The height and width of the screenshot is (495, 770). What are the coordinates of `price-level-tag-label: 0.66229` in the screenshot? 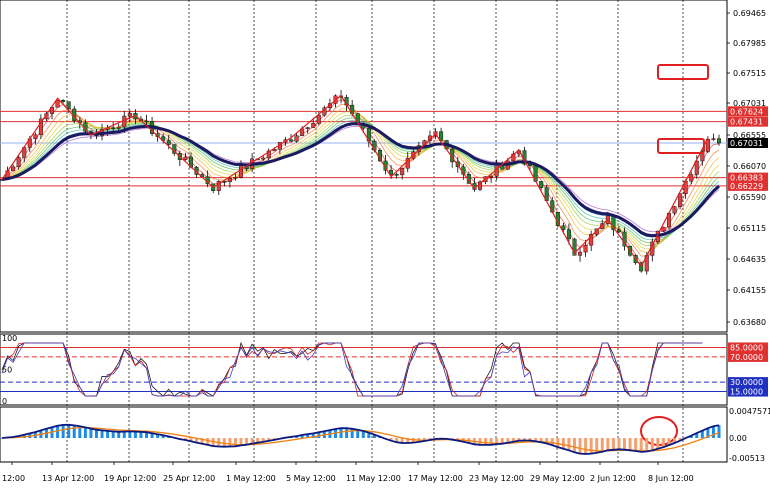 It's located at (746, 186).